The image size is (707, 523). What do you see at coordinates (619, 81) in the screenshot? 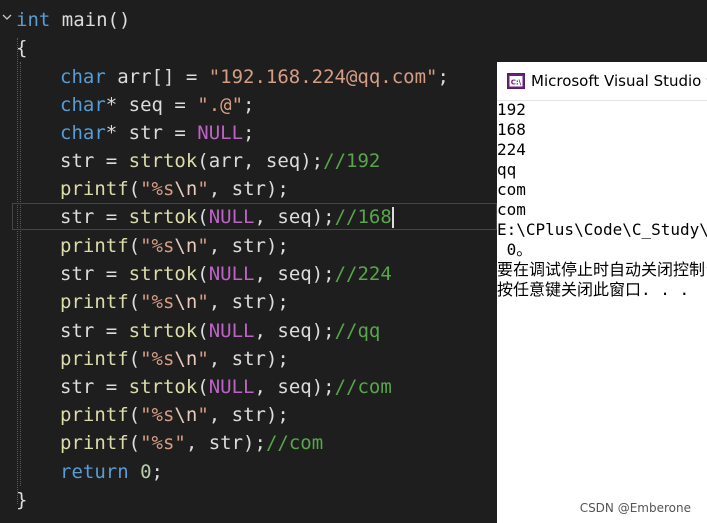
I see `console-title: Microsoft Visual Studio 调试控制台` at bounding box center [619, 81].